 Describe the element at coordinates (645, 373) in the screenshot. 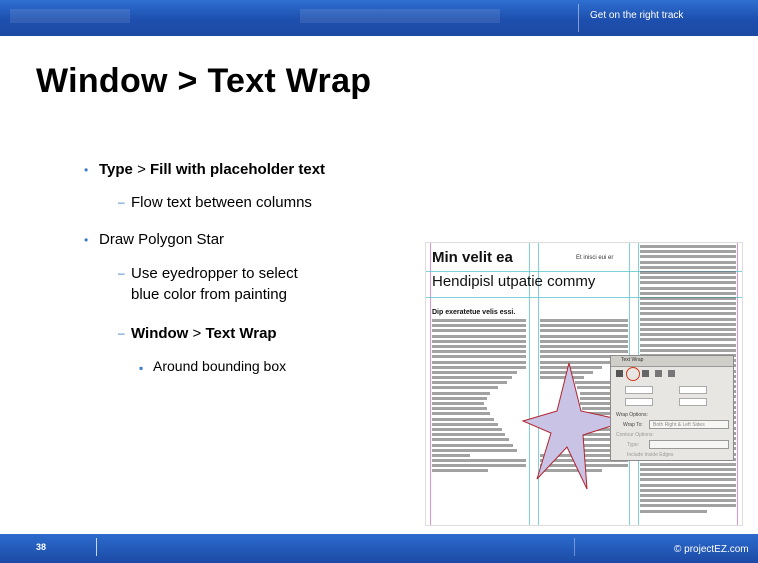

I see `wrap-object-shape-icon` at that location.